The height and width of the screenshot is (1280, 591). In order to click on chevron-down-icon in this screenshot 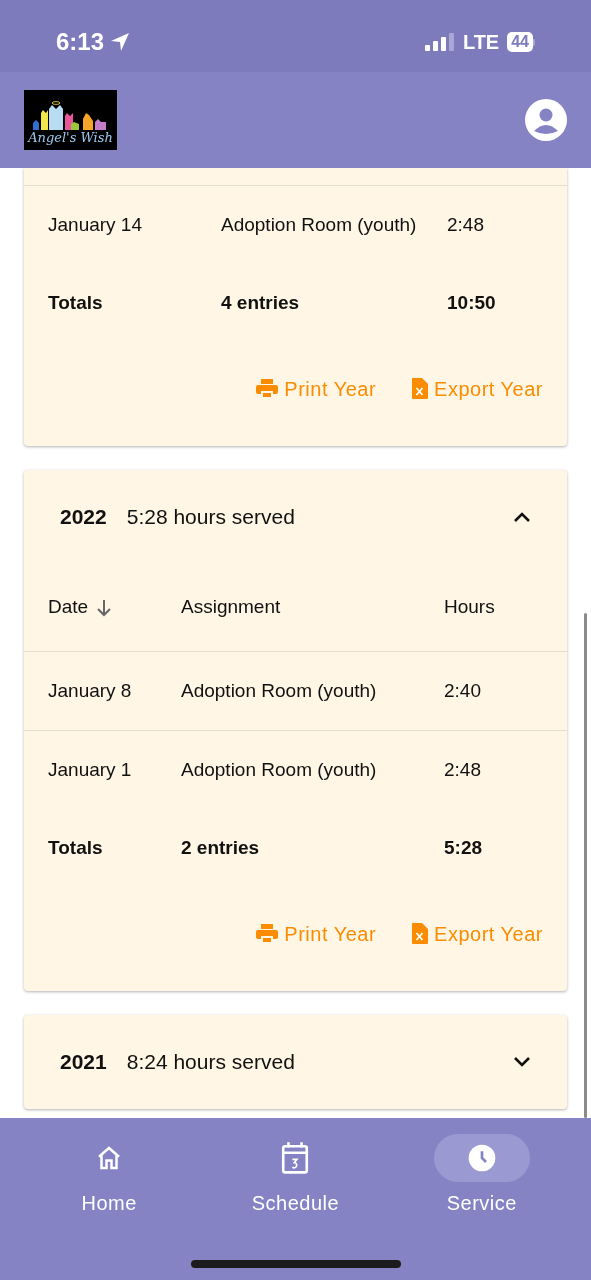, I will do `click(522, 1062)`.